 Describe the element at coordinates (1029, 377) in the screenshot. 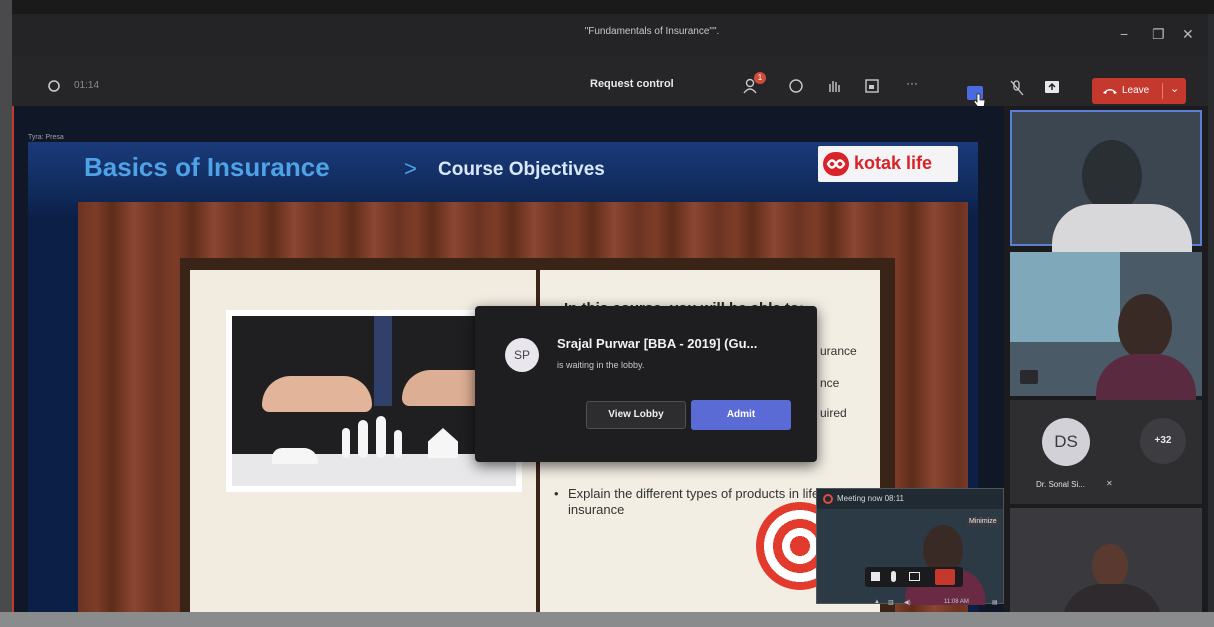

I see `camera-off-icon` at that location.